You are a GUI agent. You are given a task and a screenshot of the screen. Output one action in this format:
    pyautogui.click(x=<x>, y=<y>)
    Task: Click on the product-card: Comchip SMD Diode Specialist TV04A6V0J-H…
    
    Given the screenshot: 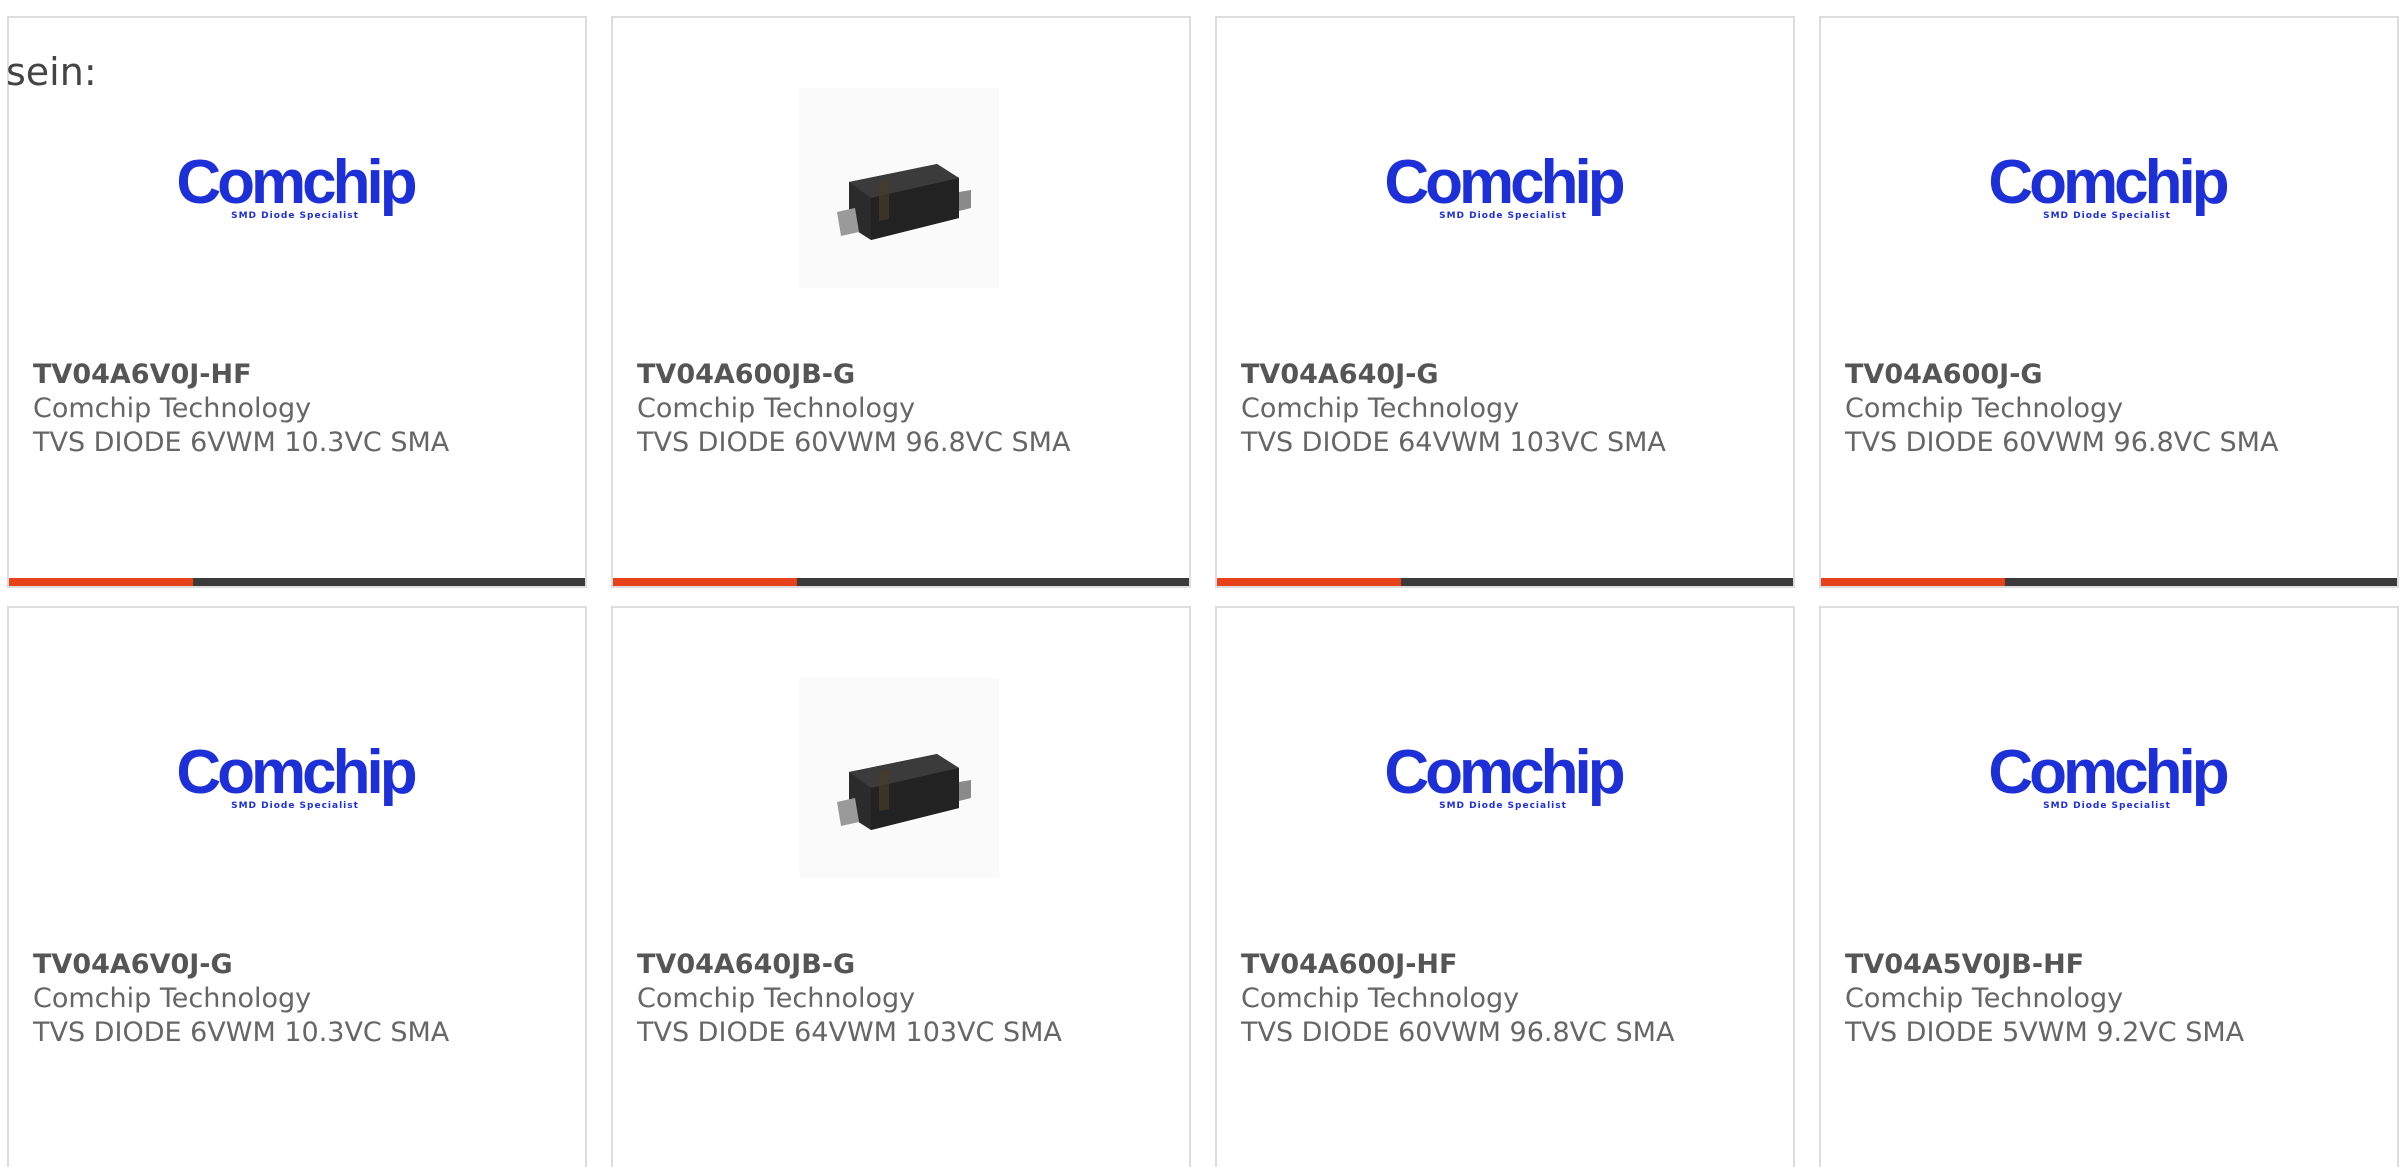 What is the action you would take?
    pyautogui.click(x=297, y=302)
    